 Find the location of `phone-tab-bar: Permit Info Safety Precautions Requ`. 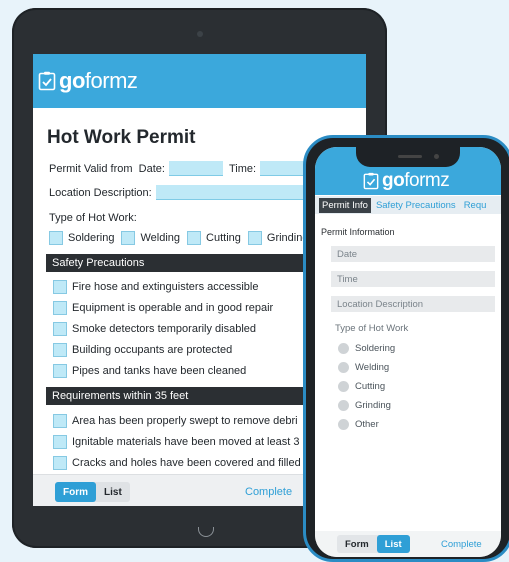

phone-tab-bar: Permit Info Safety Precautions Requ is located at coordinates (408, 205).